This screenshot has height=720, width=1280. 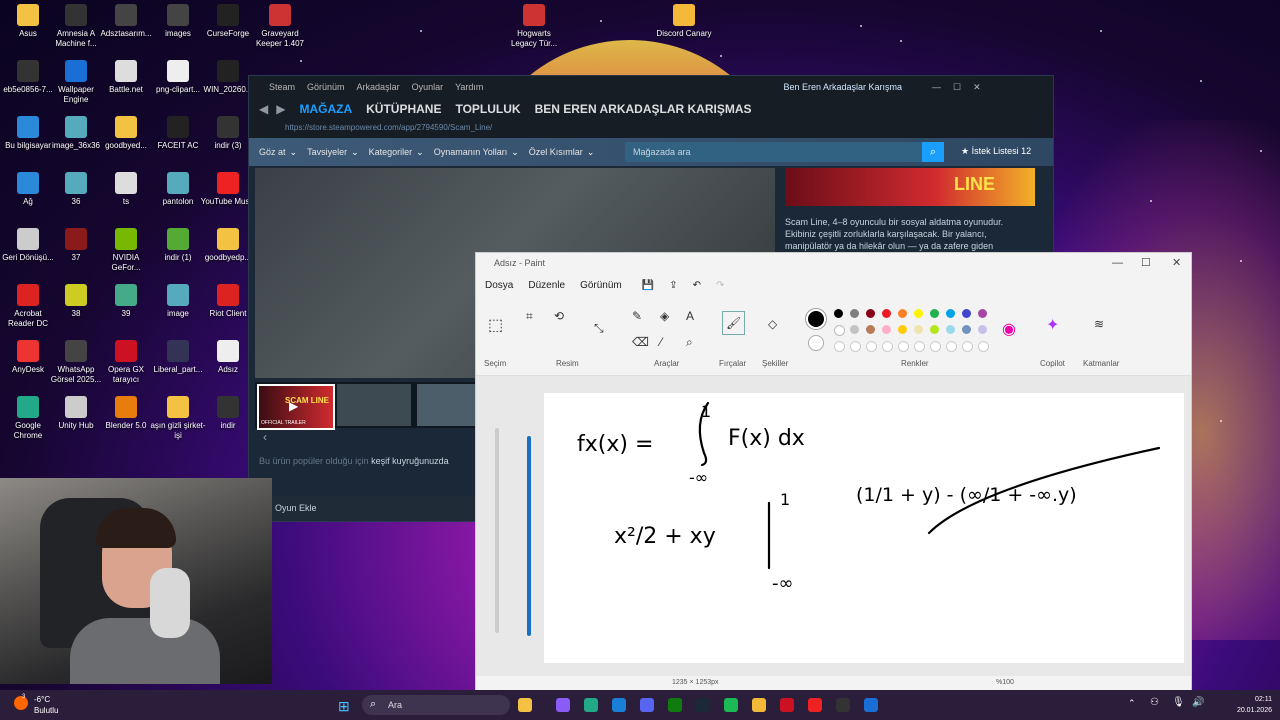 I want to click on popular-link: keşif kuyruğunuzda, so click(x=410, y=461).